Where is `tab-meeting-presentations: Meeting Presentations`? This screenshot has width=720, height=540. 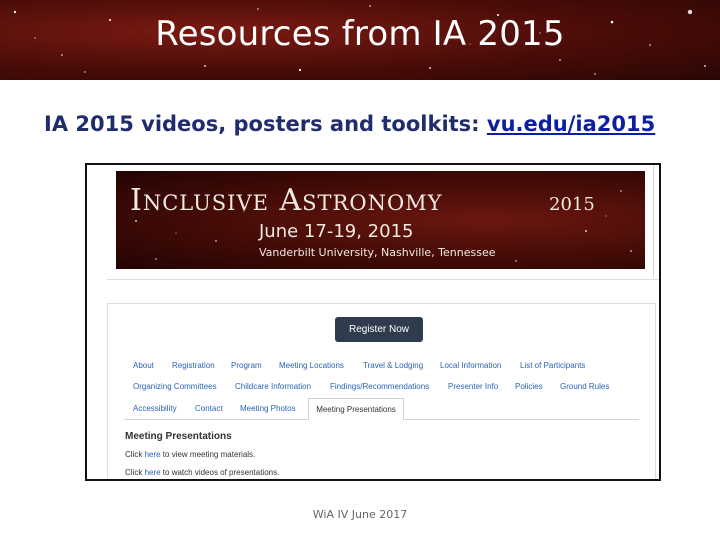 tab-meeting-presentations: Meeting Presentations is located at coordinates (356, 409).